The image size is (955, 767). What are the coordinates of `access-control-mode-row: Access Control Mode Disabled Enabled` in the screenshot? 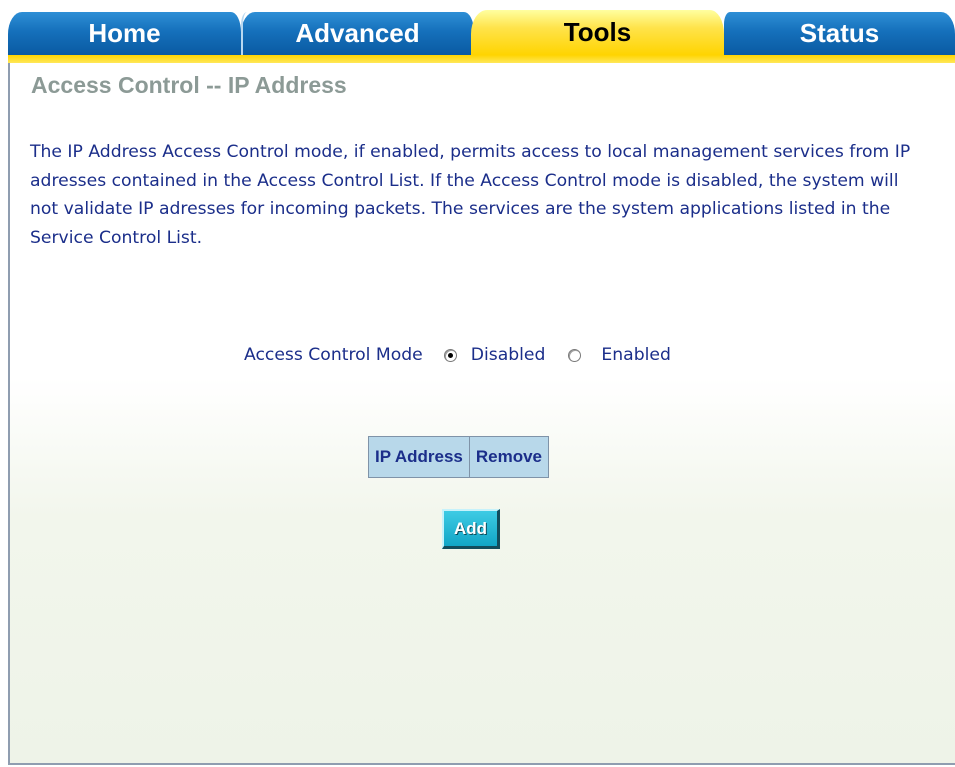 It's located at (457, 355).